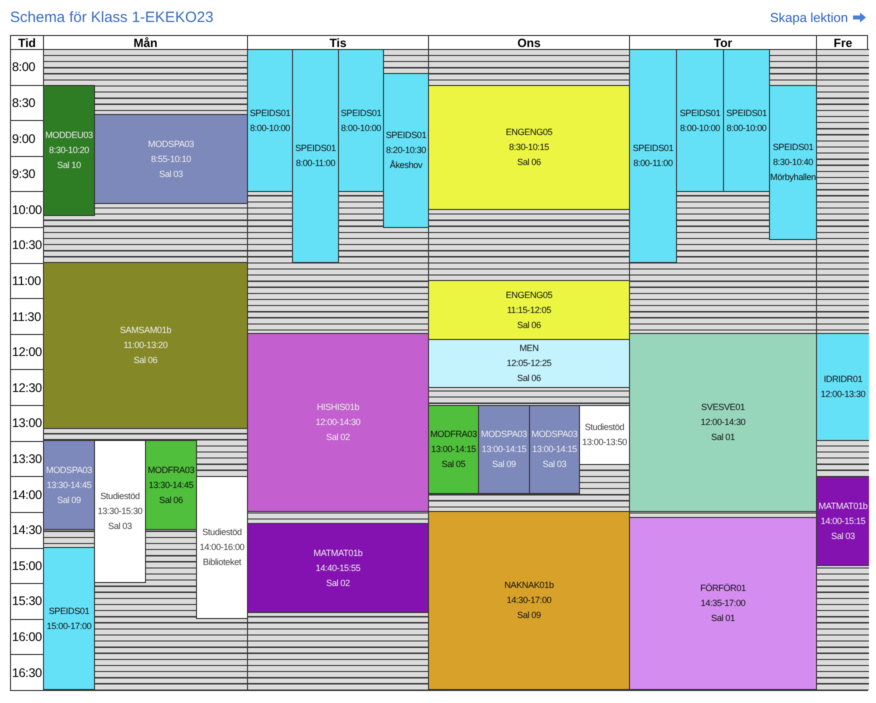 The width and height of the screenshot is (876, 703). Describe the element at coordinates (112, 17) in the screenshot. I see `page-title: Schema för Klass 1-EKEKO23` at that location.